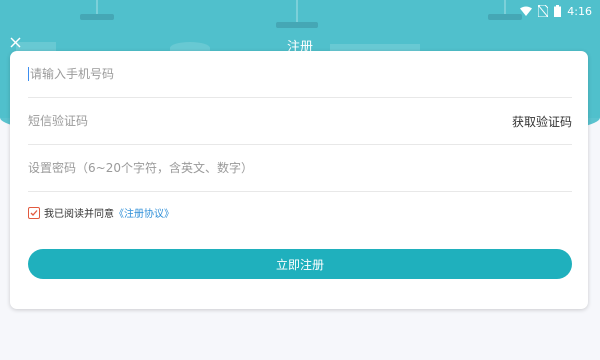 The width and height of the screenshot is (600, 360). I want to click on text-caret, so click(28, 74).